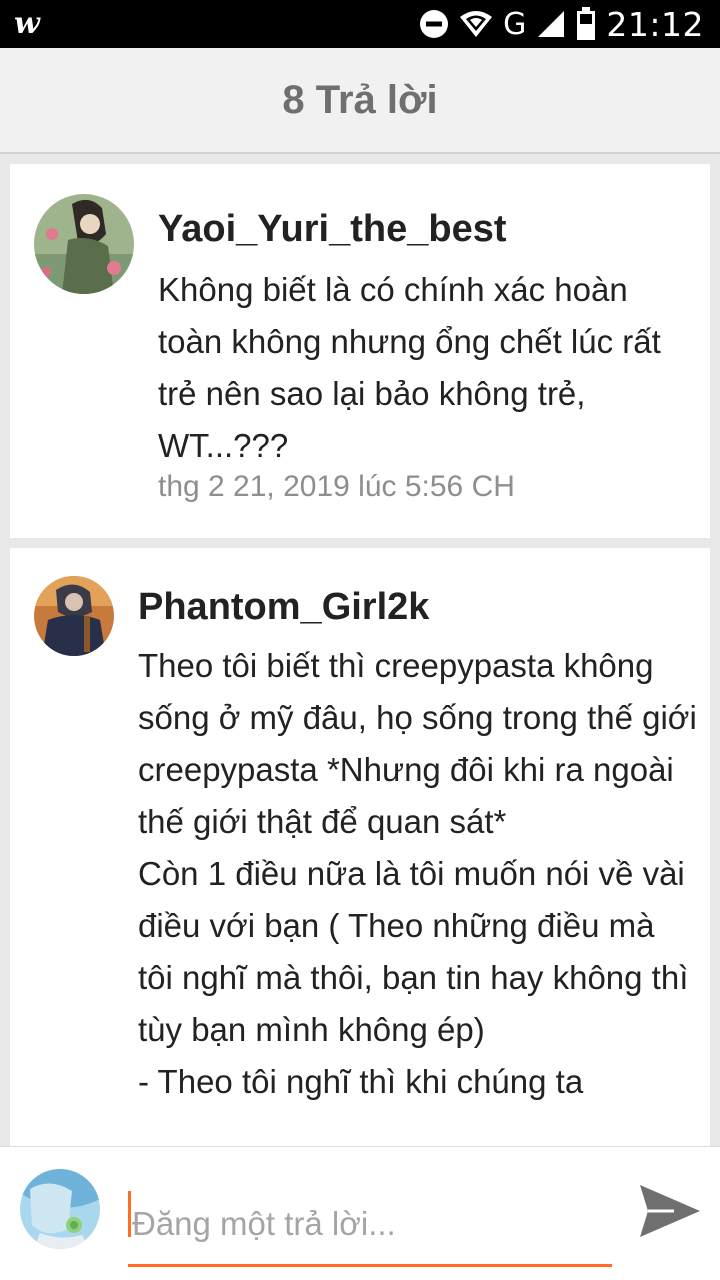 This screenshot has width=720, height=1280. Describe the element at coordinates (283, 607) in the screenshot. I see `comment-username: Phantom_Girl2k` at that location.